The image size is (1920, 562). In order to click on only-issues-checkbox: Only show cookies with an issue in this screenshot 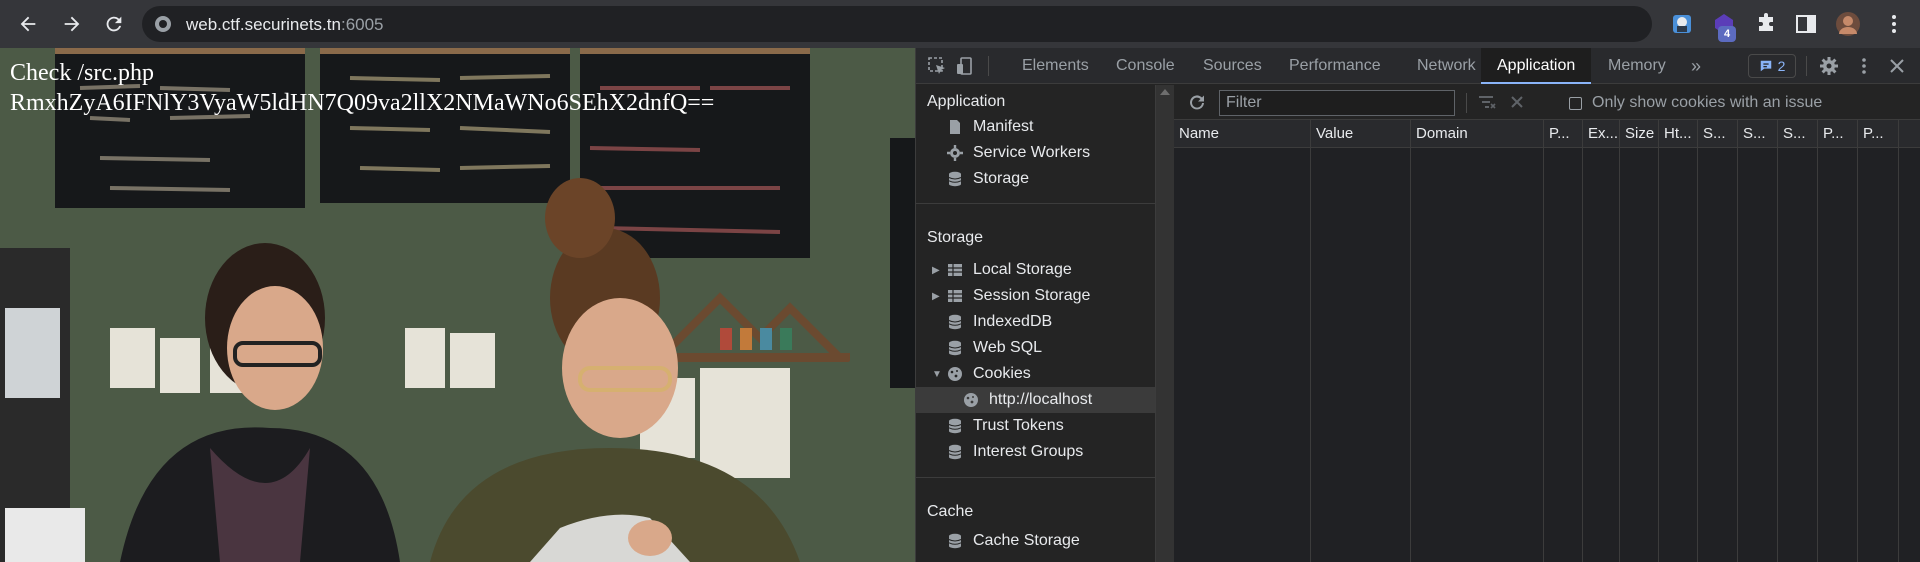, I will do `click(1695, 103)`.